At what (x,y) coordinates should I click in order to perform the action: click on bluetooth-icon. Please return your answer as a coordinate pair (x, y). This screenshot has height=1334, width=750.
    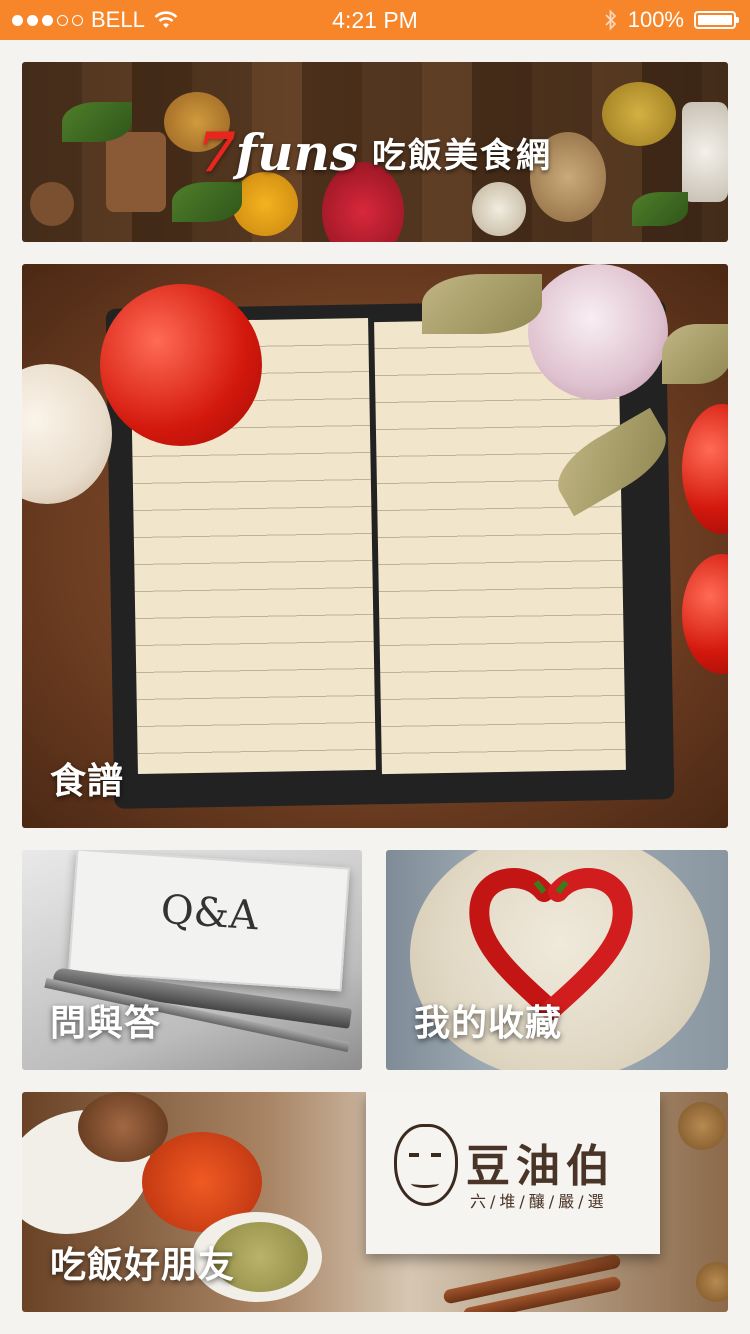
    Looking at the image, I should click on (610, 20).